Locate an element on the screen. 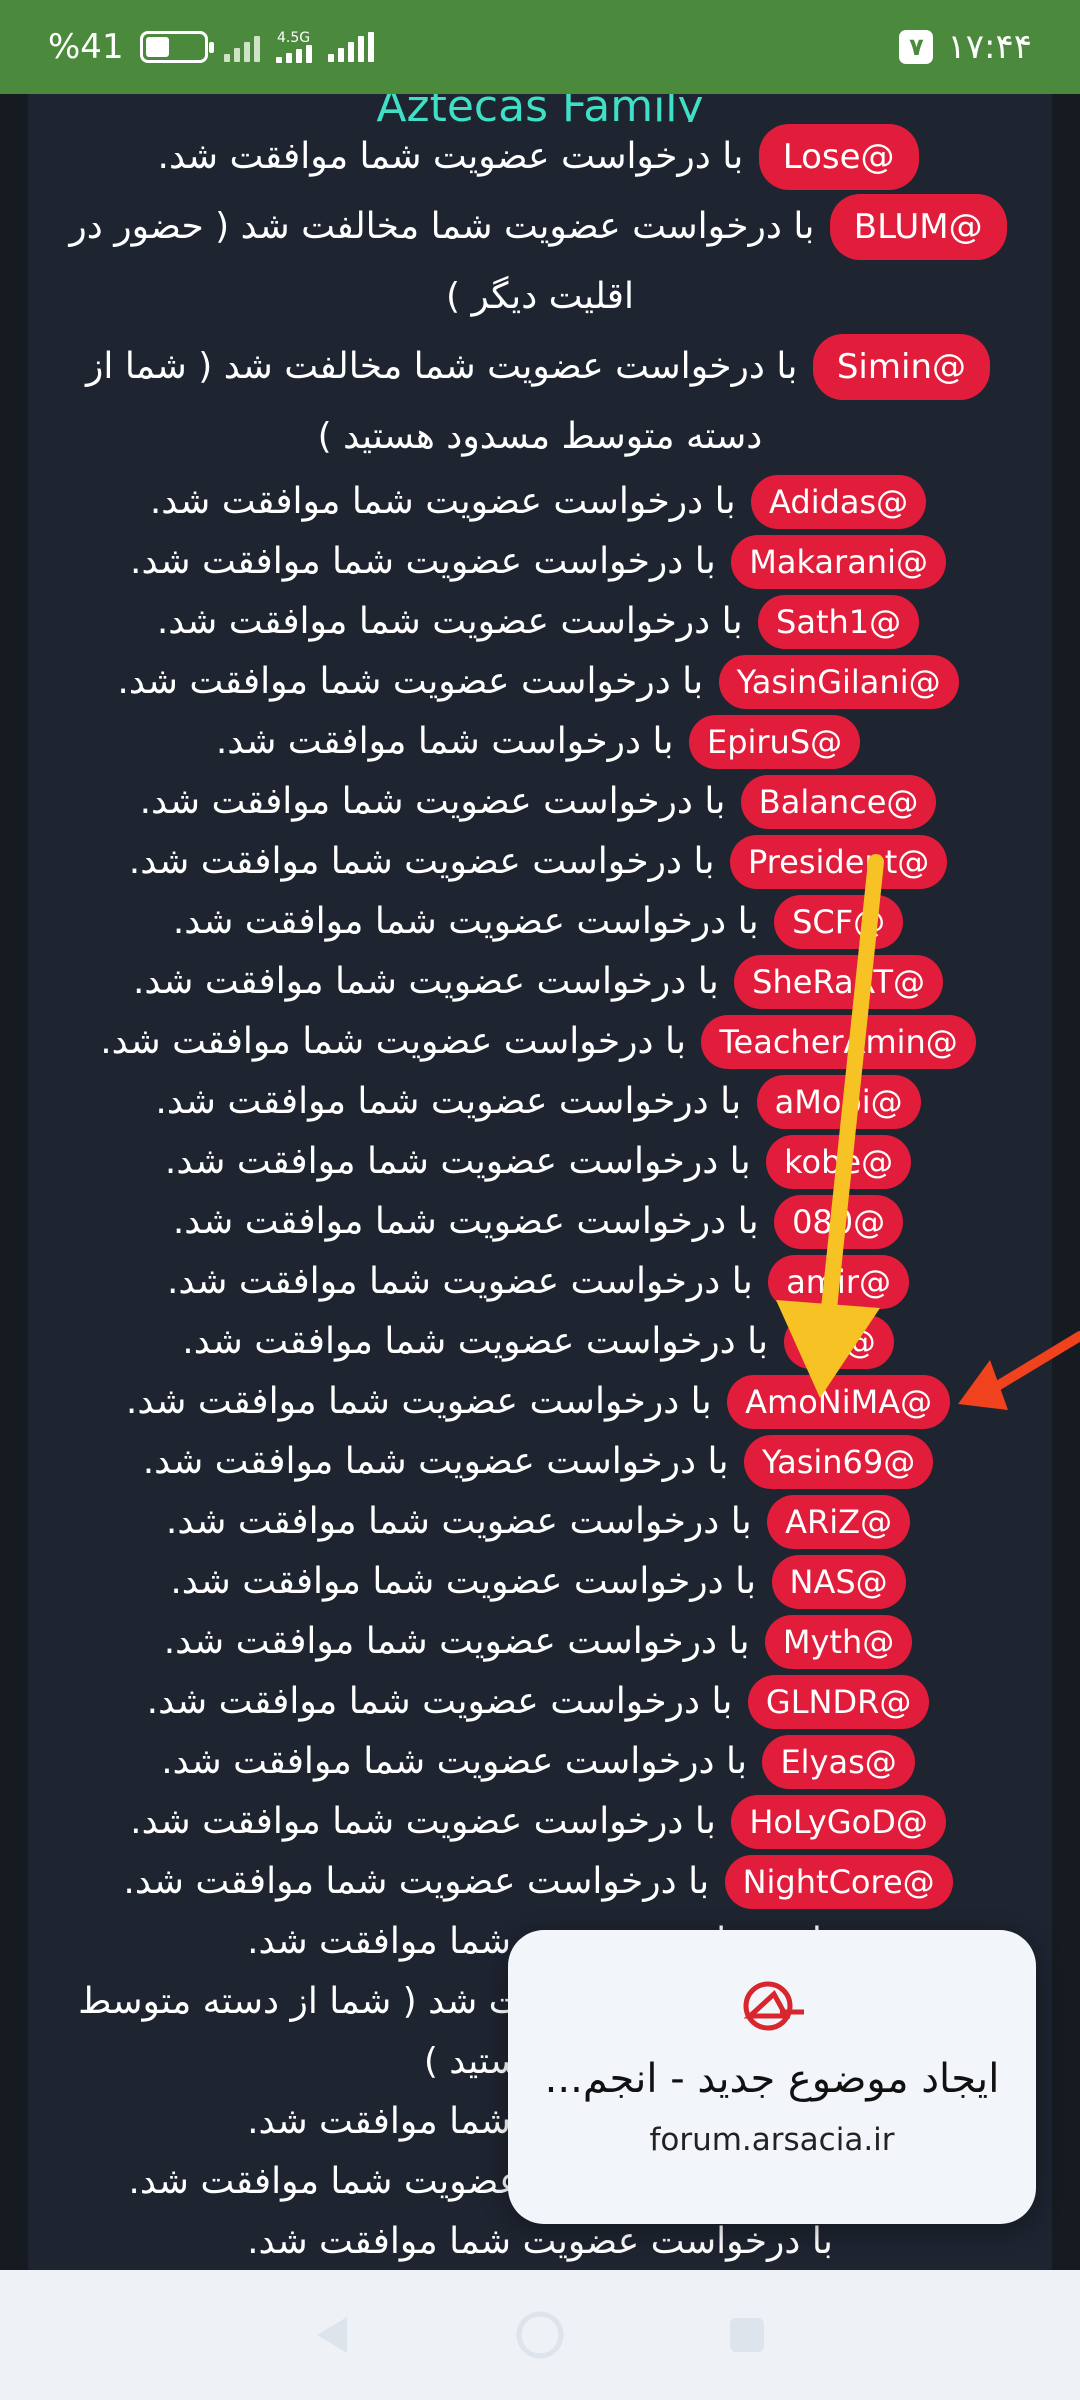 The image size is (1080, 2400). user-mention-tag: Adidas@ is located at coordinates (839, 502).